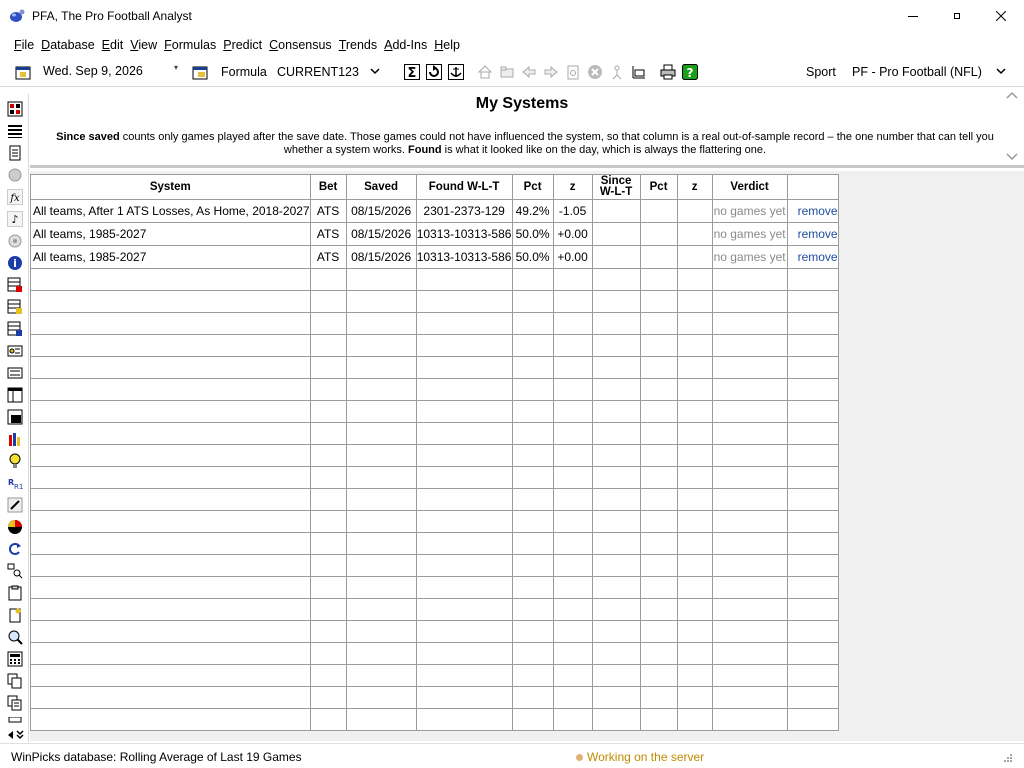 The width and height of the screenshot is (1024, 768). Describe the element at coordinates (434, 72) in the screenshot. I see `refresh-icon` at that location.